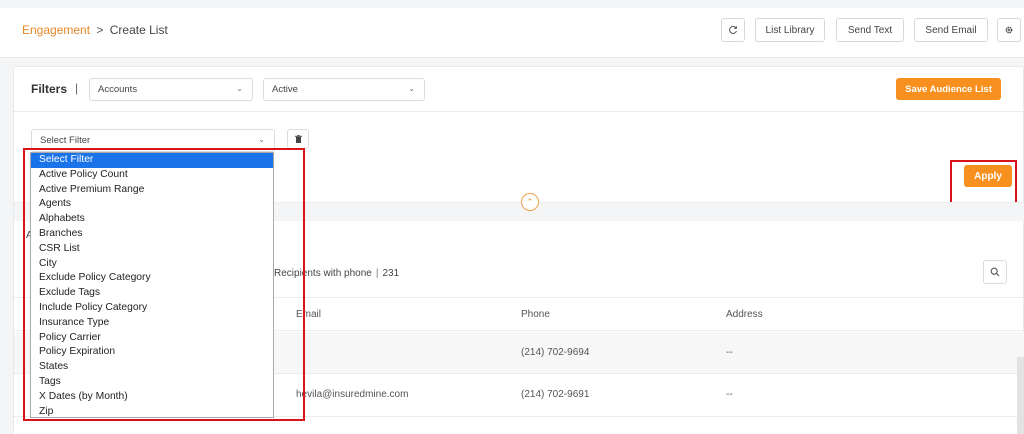  I want to click on column-address: Address, so click(744, 314).